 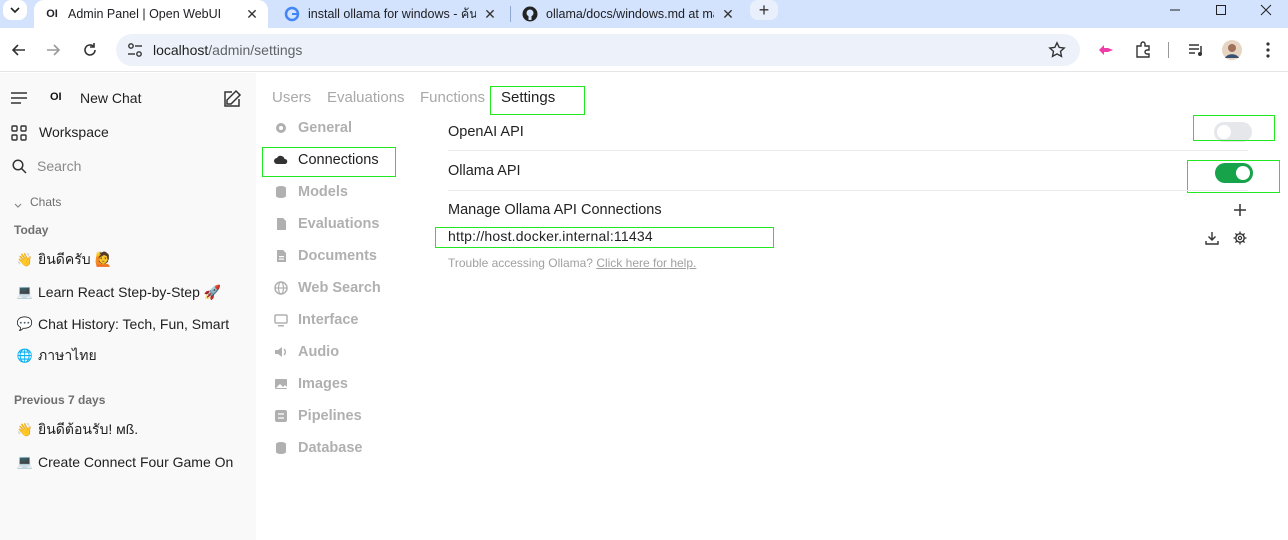 I want to click on profile-avatar, so click(x=1232, y=50).